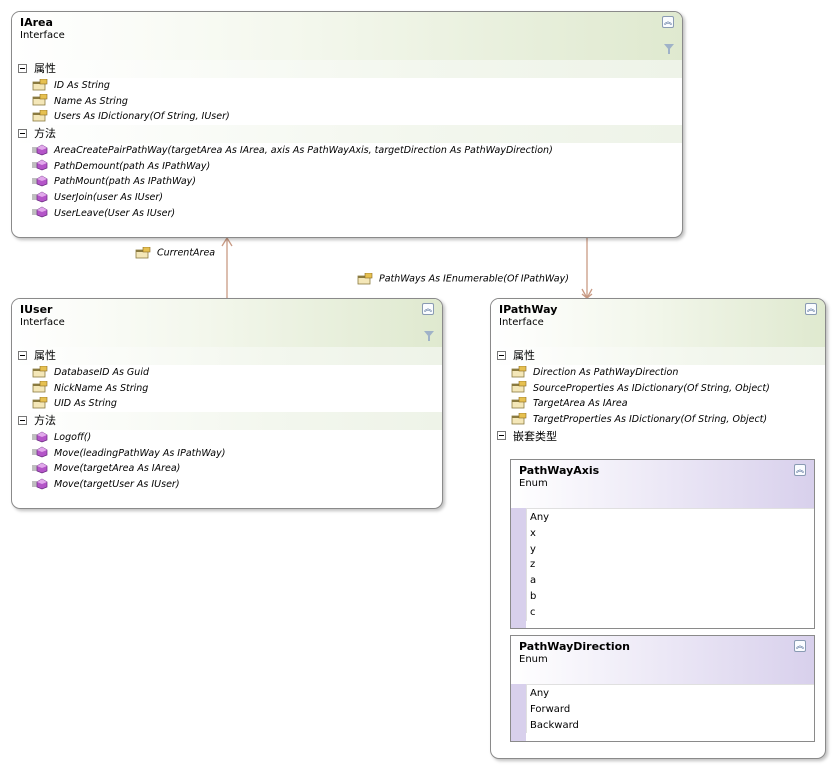 This screenshot has height=772, width=839. What do you see at coordinates (186, 253) in the screenshot?
I see `current-area-text: CurrentArea` at bounding box center [186, 253].